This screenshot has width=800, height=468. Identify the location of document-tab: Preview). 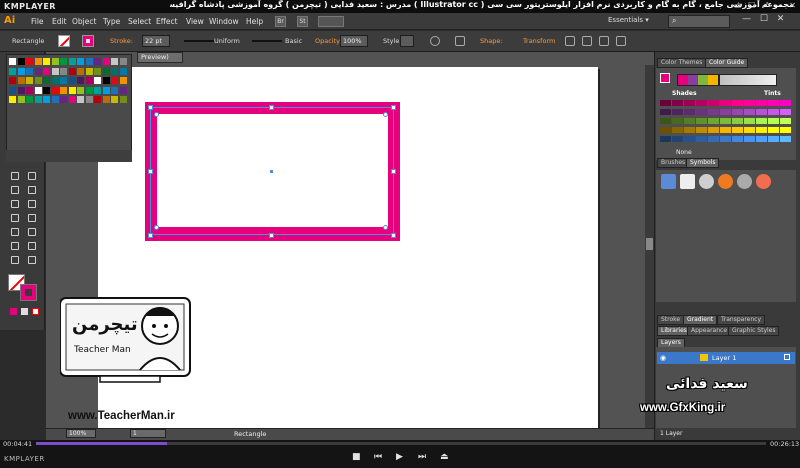
(160, 57).